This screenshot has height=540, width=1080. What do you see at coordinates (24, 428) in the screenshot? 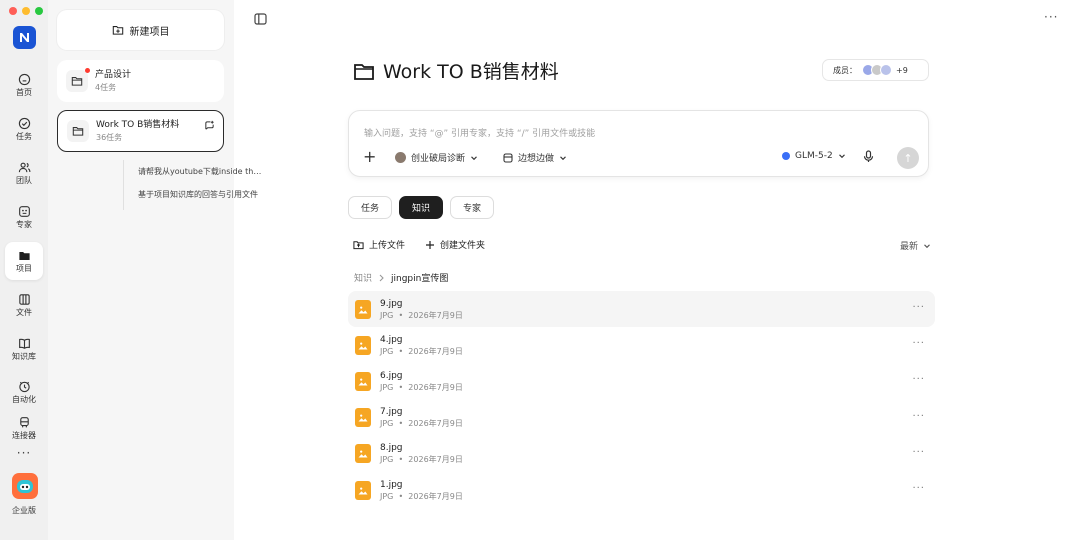
I see `rail-item-connectors: 连接器` at bounding box center [24, 428].